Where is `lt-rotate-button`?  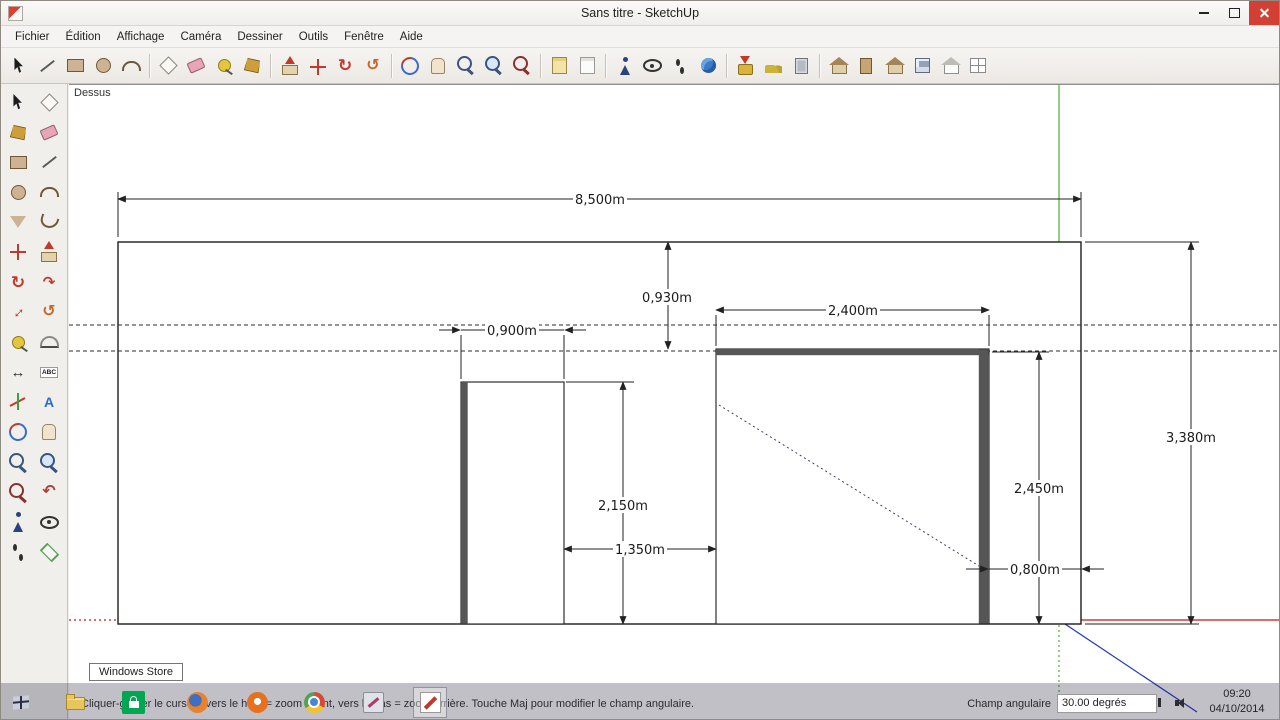
lt-rotate-button is located at coordinates (18, 282).